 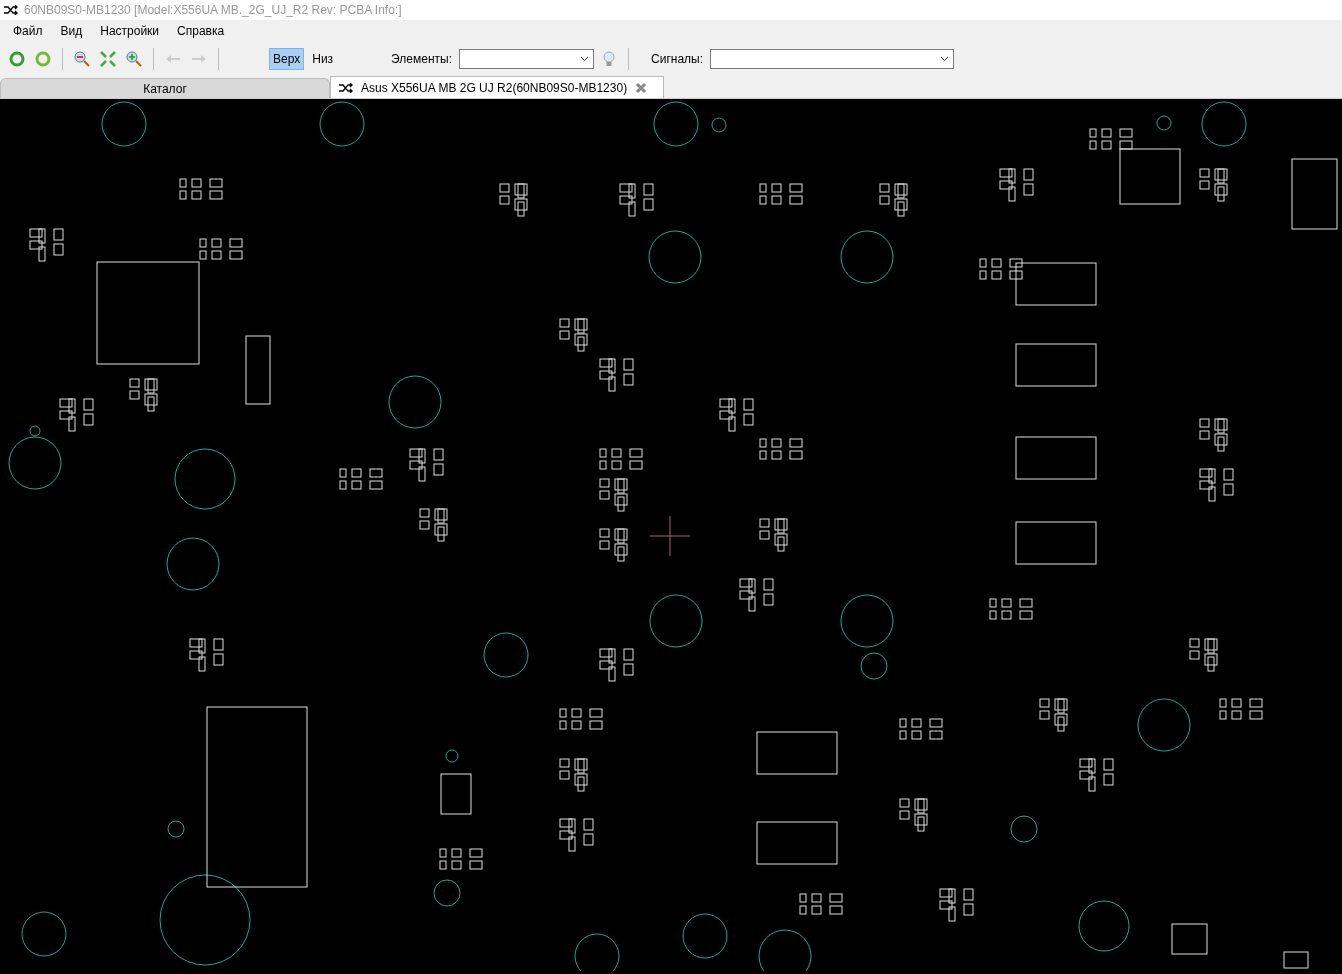 I want to click on elements-dropdown, so click(x=526, y=59).